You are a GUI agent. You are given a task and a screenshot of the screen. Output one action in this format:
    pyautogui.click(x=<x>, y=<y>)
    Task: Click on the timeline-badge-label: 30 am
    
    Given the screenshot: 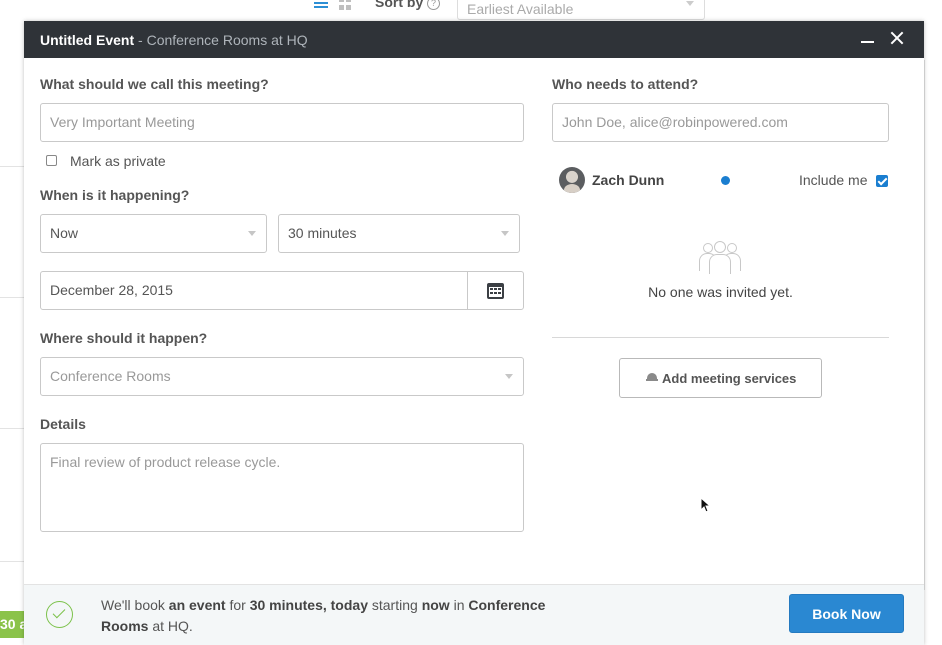 What is the action you would take?
    pyautogui.click(x=13, y=624)
    